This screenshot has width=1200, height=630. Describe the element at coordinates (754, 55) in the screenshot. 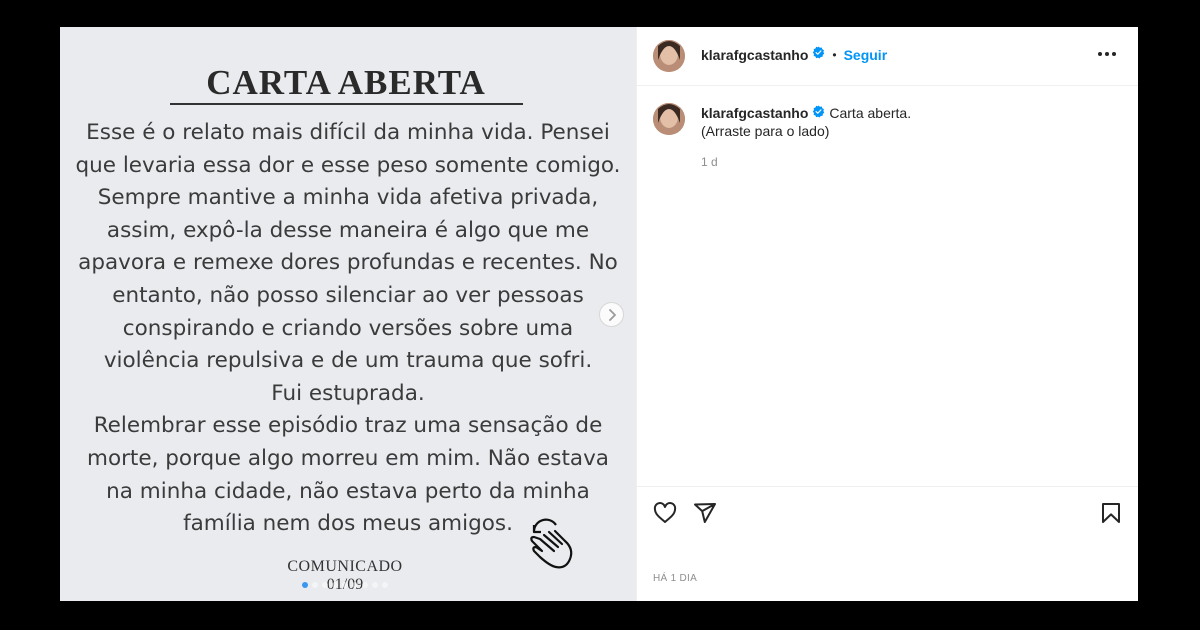

I see `username: klarafgcastanho` at that location.